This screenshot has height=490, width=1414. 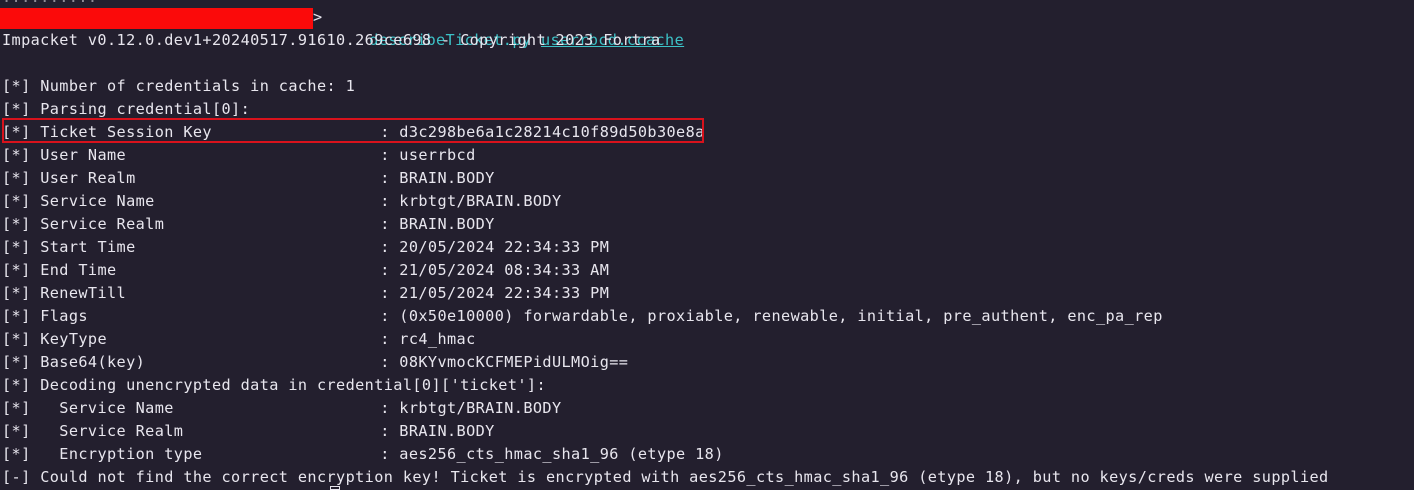 What do you see at coordinates (507, 27) in the screenshot?
I see `command-line: describeTicket.py userrbcd.ccache` at bounding box center [507, 27].